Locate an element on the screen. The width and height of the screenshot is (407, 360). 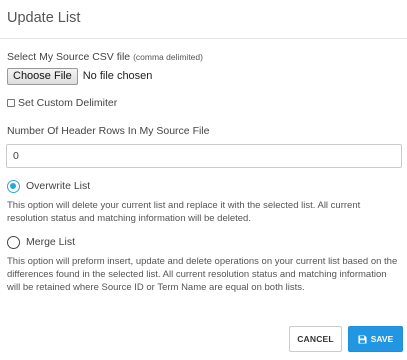
cancel-button: CANCEL is located at coordinates (315, 339).